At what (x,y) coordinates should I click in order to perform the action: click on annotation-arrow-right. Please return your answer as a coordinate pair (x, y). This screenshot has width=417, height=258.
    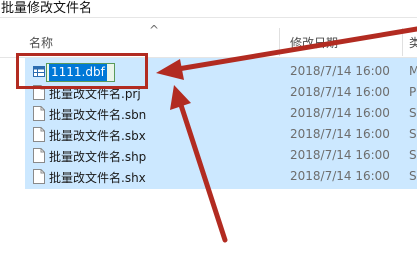
    Looking at the image, I should click on (286, 53).